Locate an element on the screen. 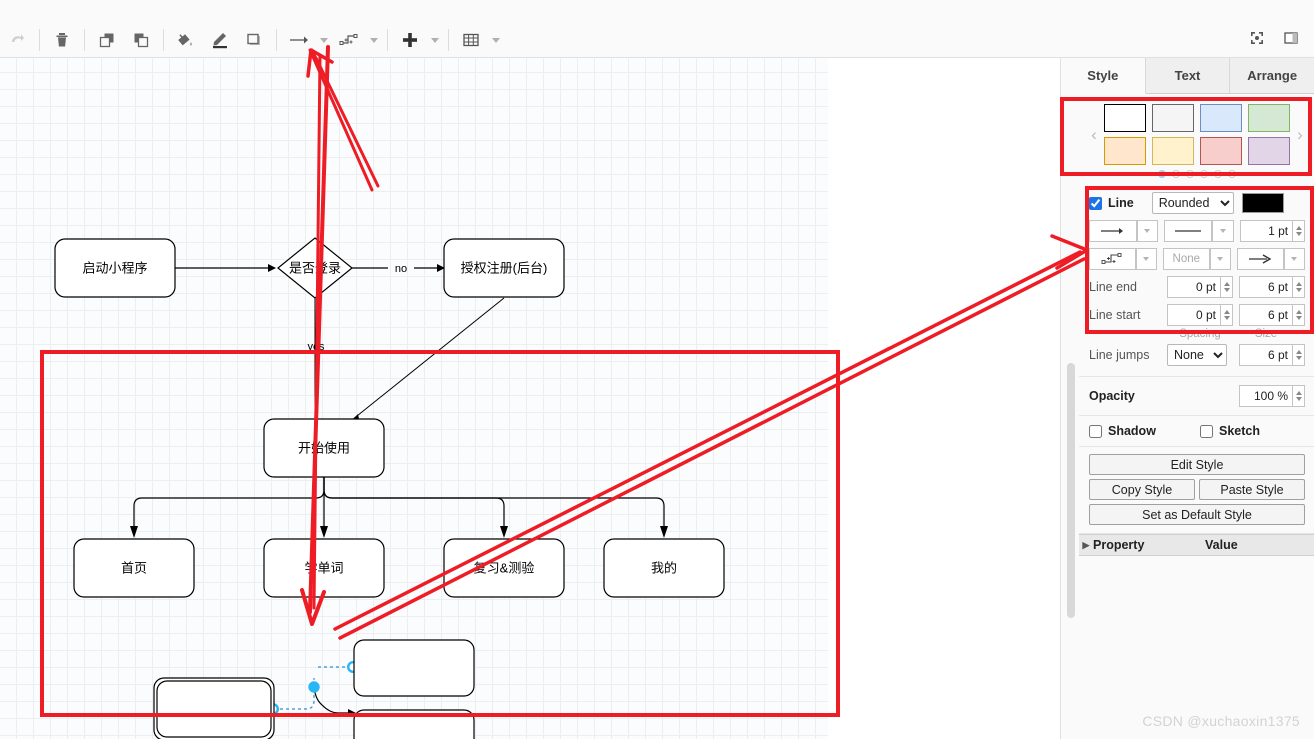 The width and height of the screenshot is (1314, 739). swatch-white is located at coordinates (1125, 118).